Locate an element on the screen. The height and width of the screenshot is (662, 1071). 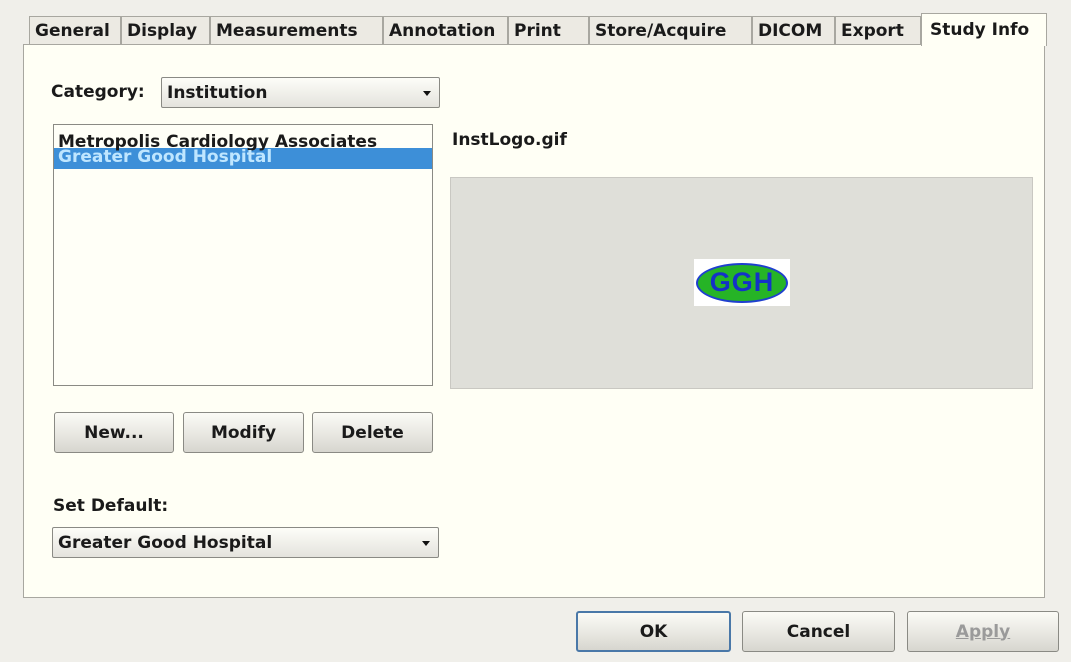
tab-label: Study Info is located at coordinates (980, 30).